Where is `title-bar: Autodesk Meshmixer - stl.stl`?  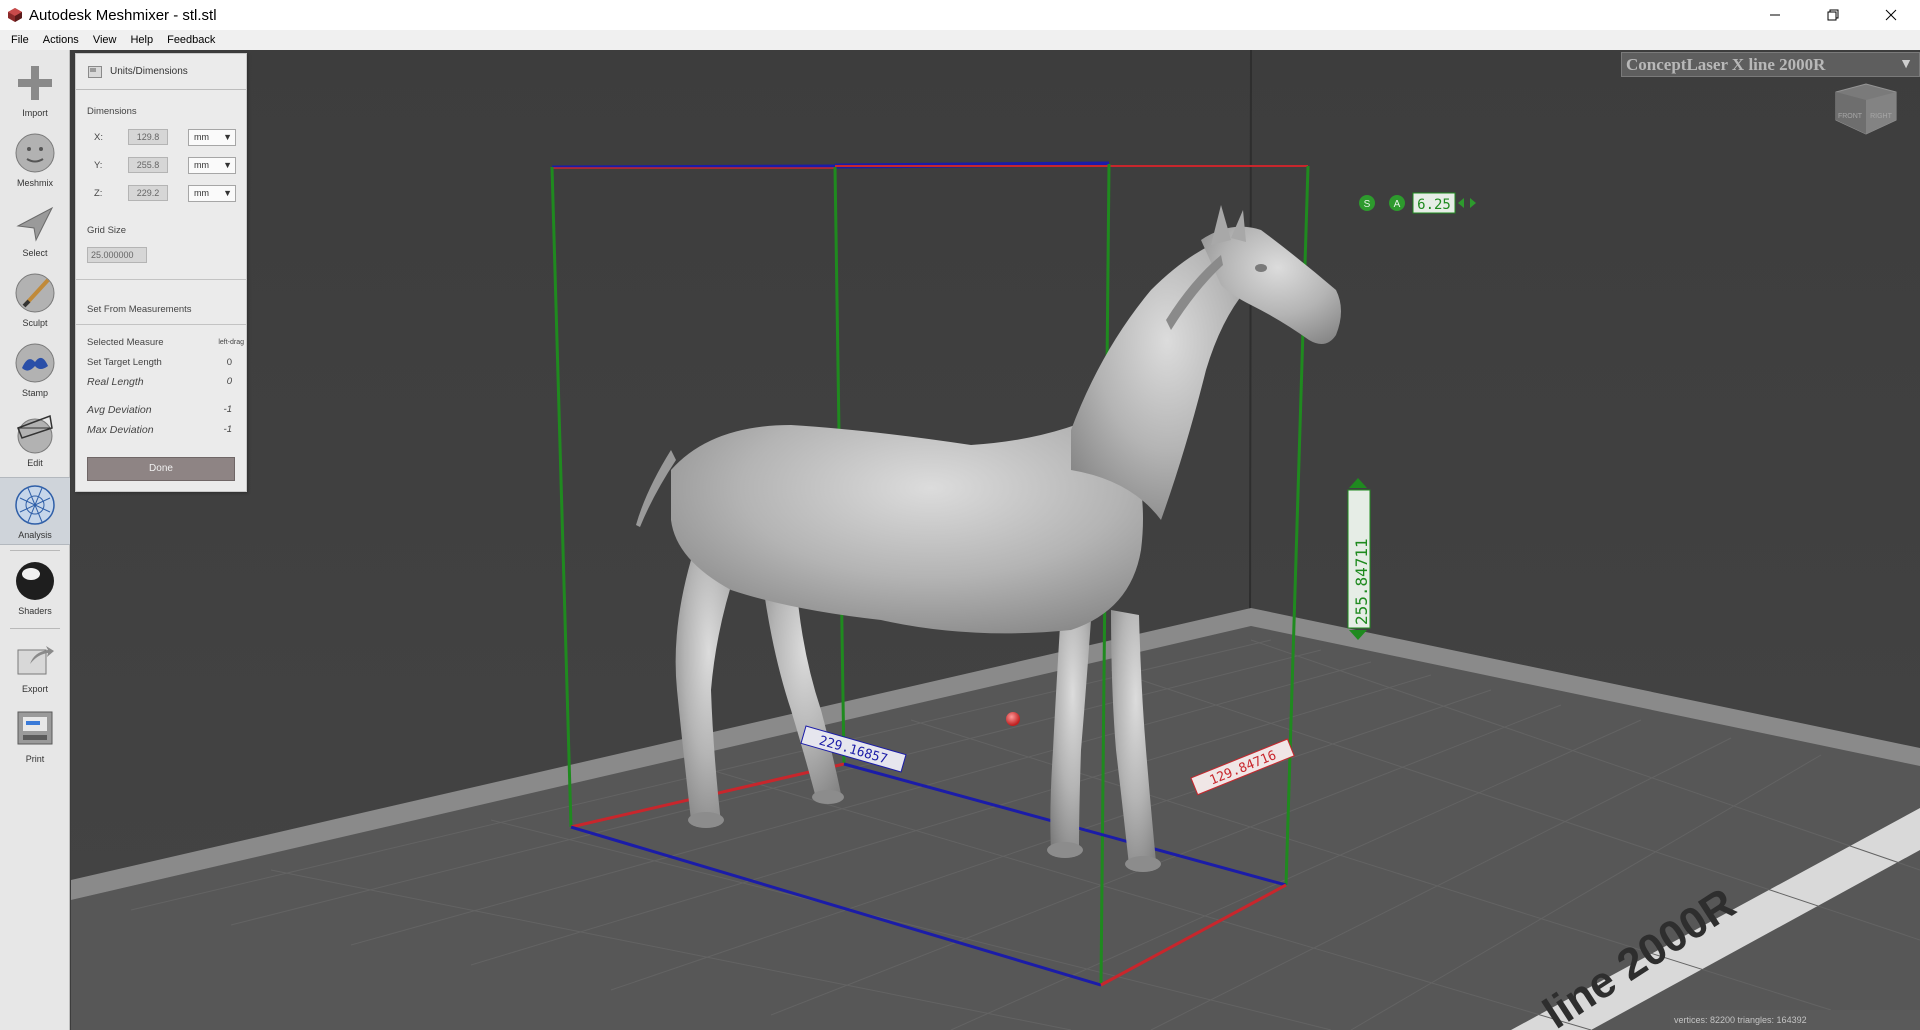
title-bar: Autodesk Meshmixer - stl.stl is located at coordinates (960, 15).